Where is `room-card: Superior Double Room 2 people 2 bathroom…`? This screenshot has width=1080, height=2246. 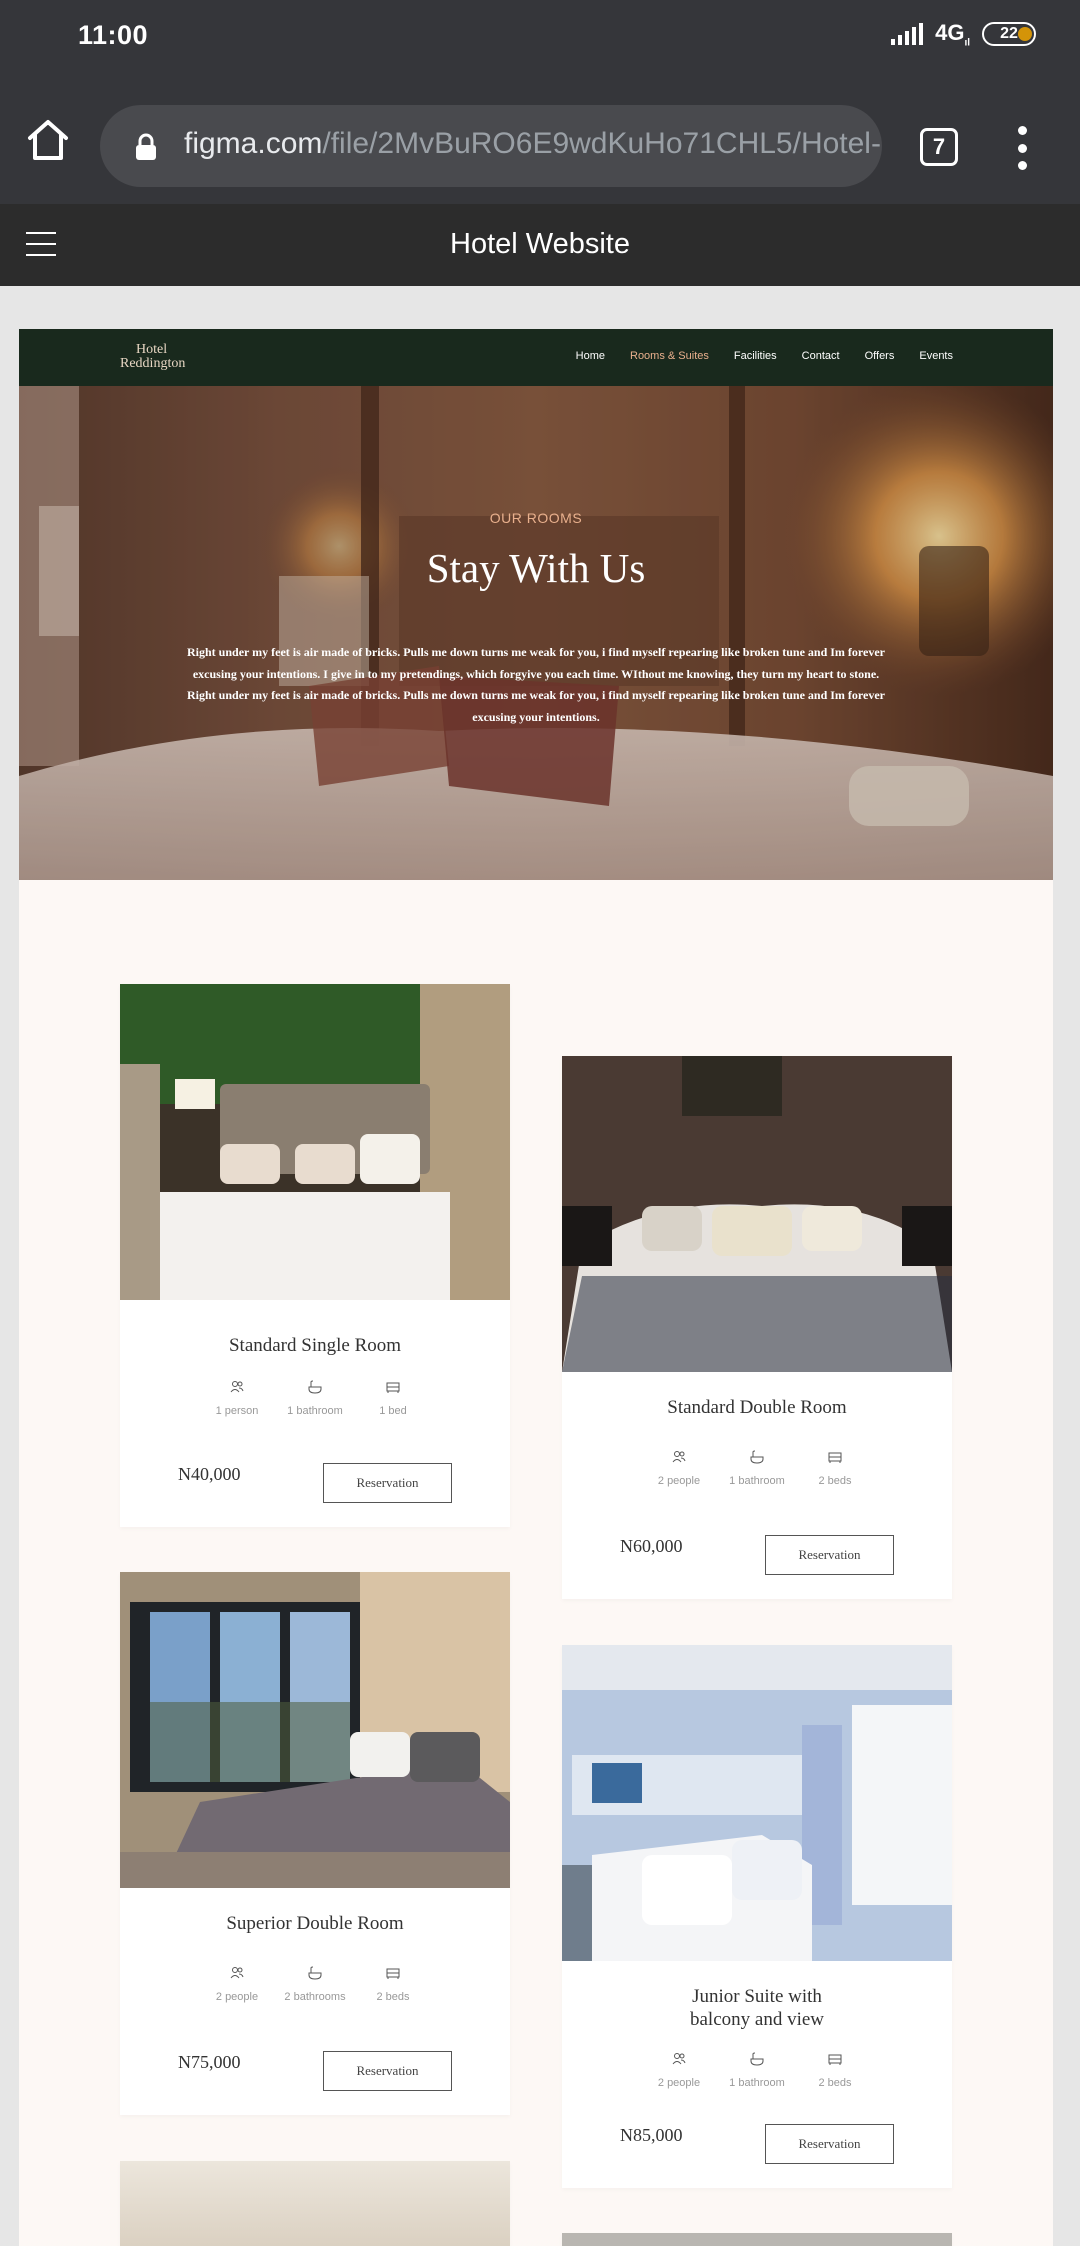
room-card: Superior Double Room 2 people 2 bathroom… is located at coordinates (315, 1843).